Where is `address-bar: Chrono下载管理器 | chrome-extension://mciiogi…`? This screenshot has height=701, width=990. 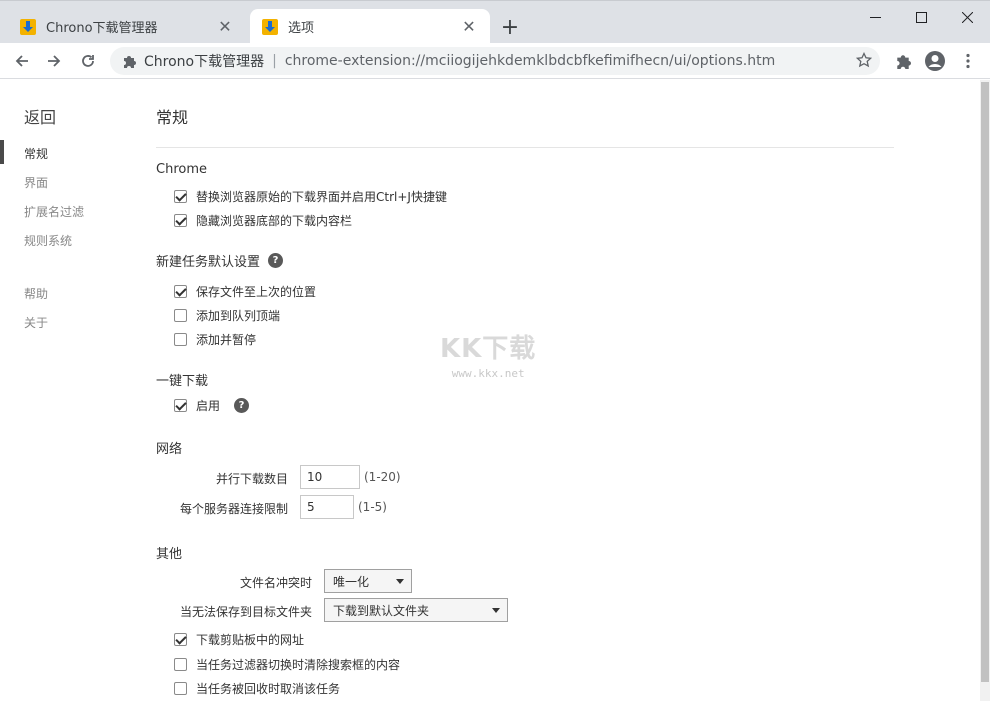
address-bar: Chrono下载管理器 | chrome-extension://mciiogi… is located at coordinates (495, 61).